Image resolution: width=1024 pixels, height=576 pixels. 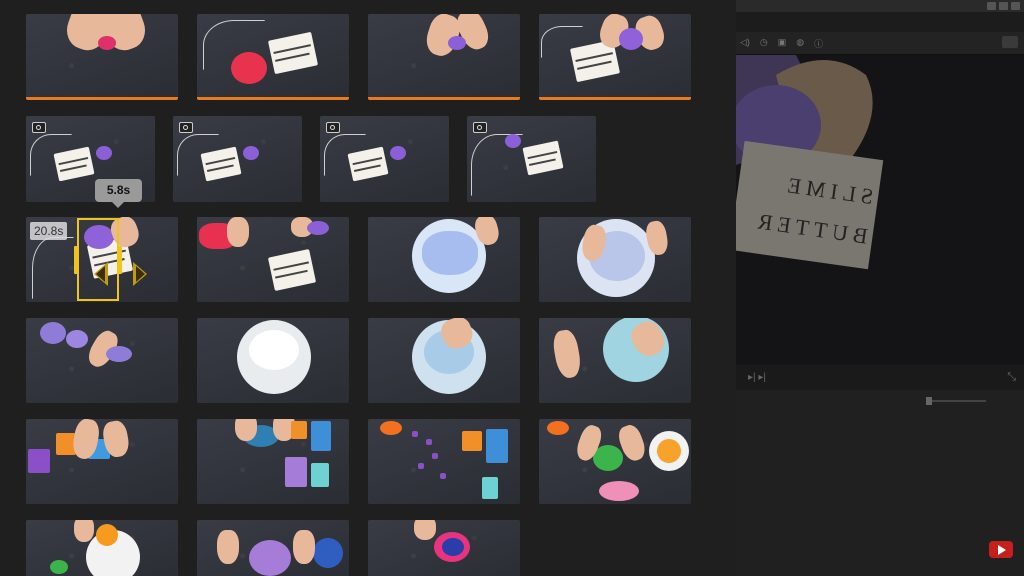 What do you see at coordinates (76, 260) in the screenshot?
I see `trim-handle-left` at bounding box center [76, 260].